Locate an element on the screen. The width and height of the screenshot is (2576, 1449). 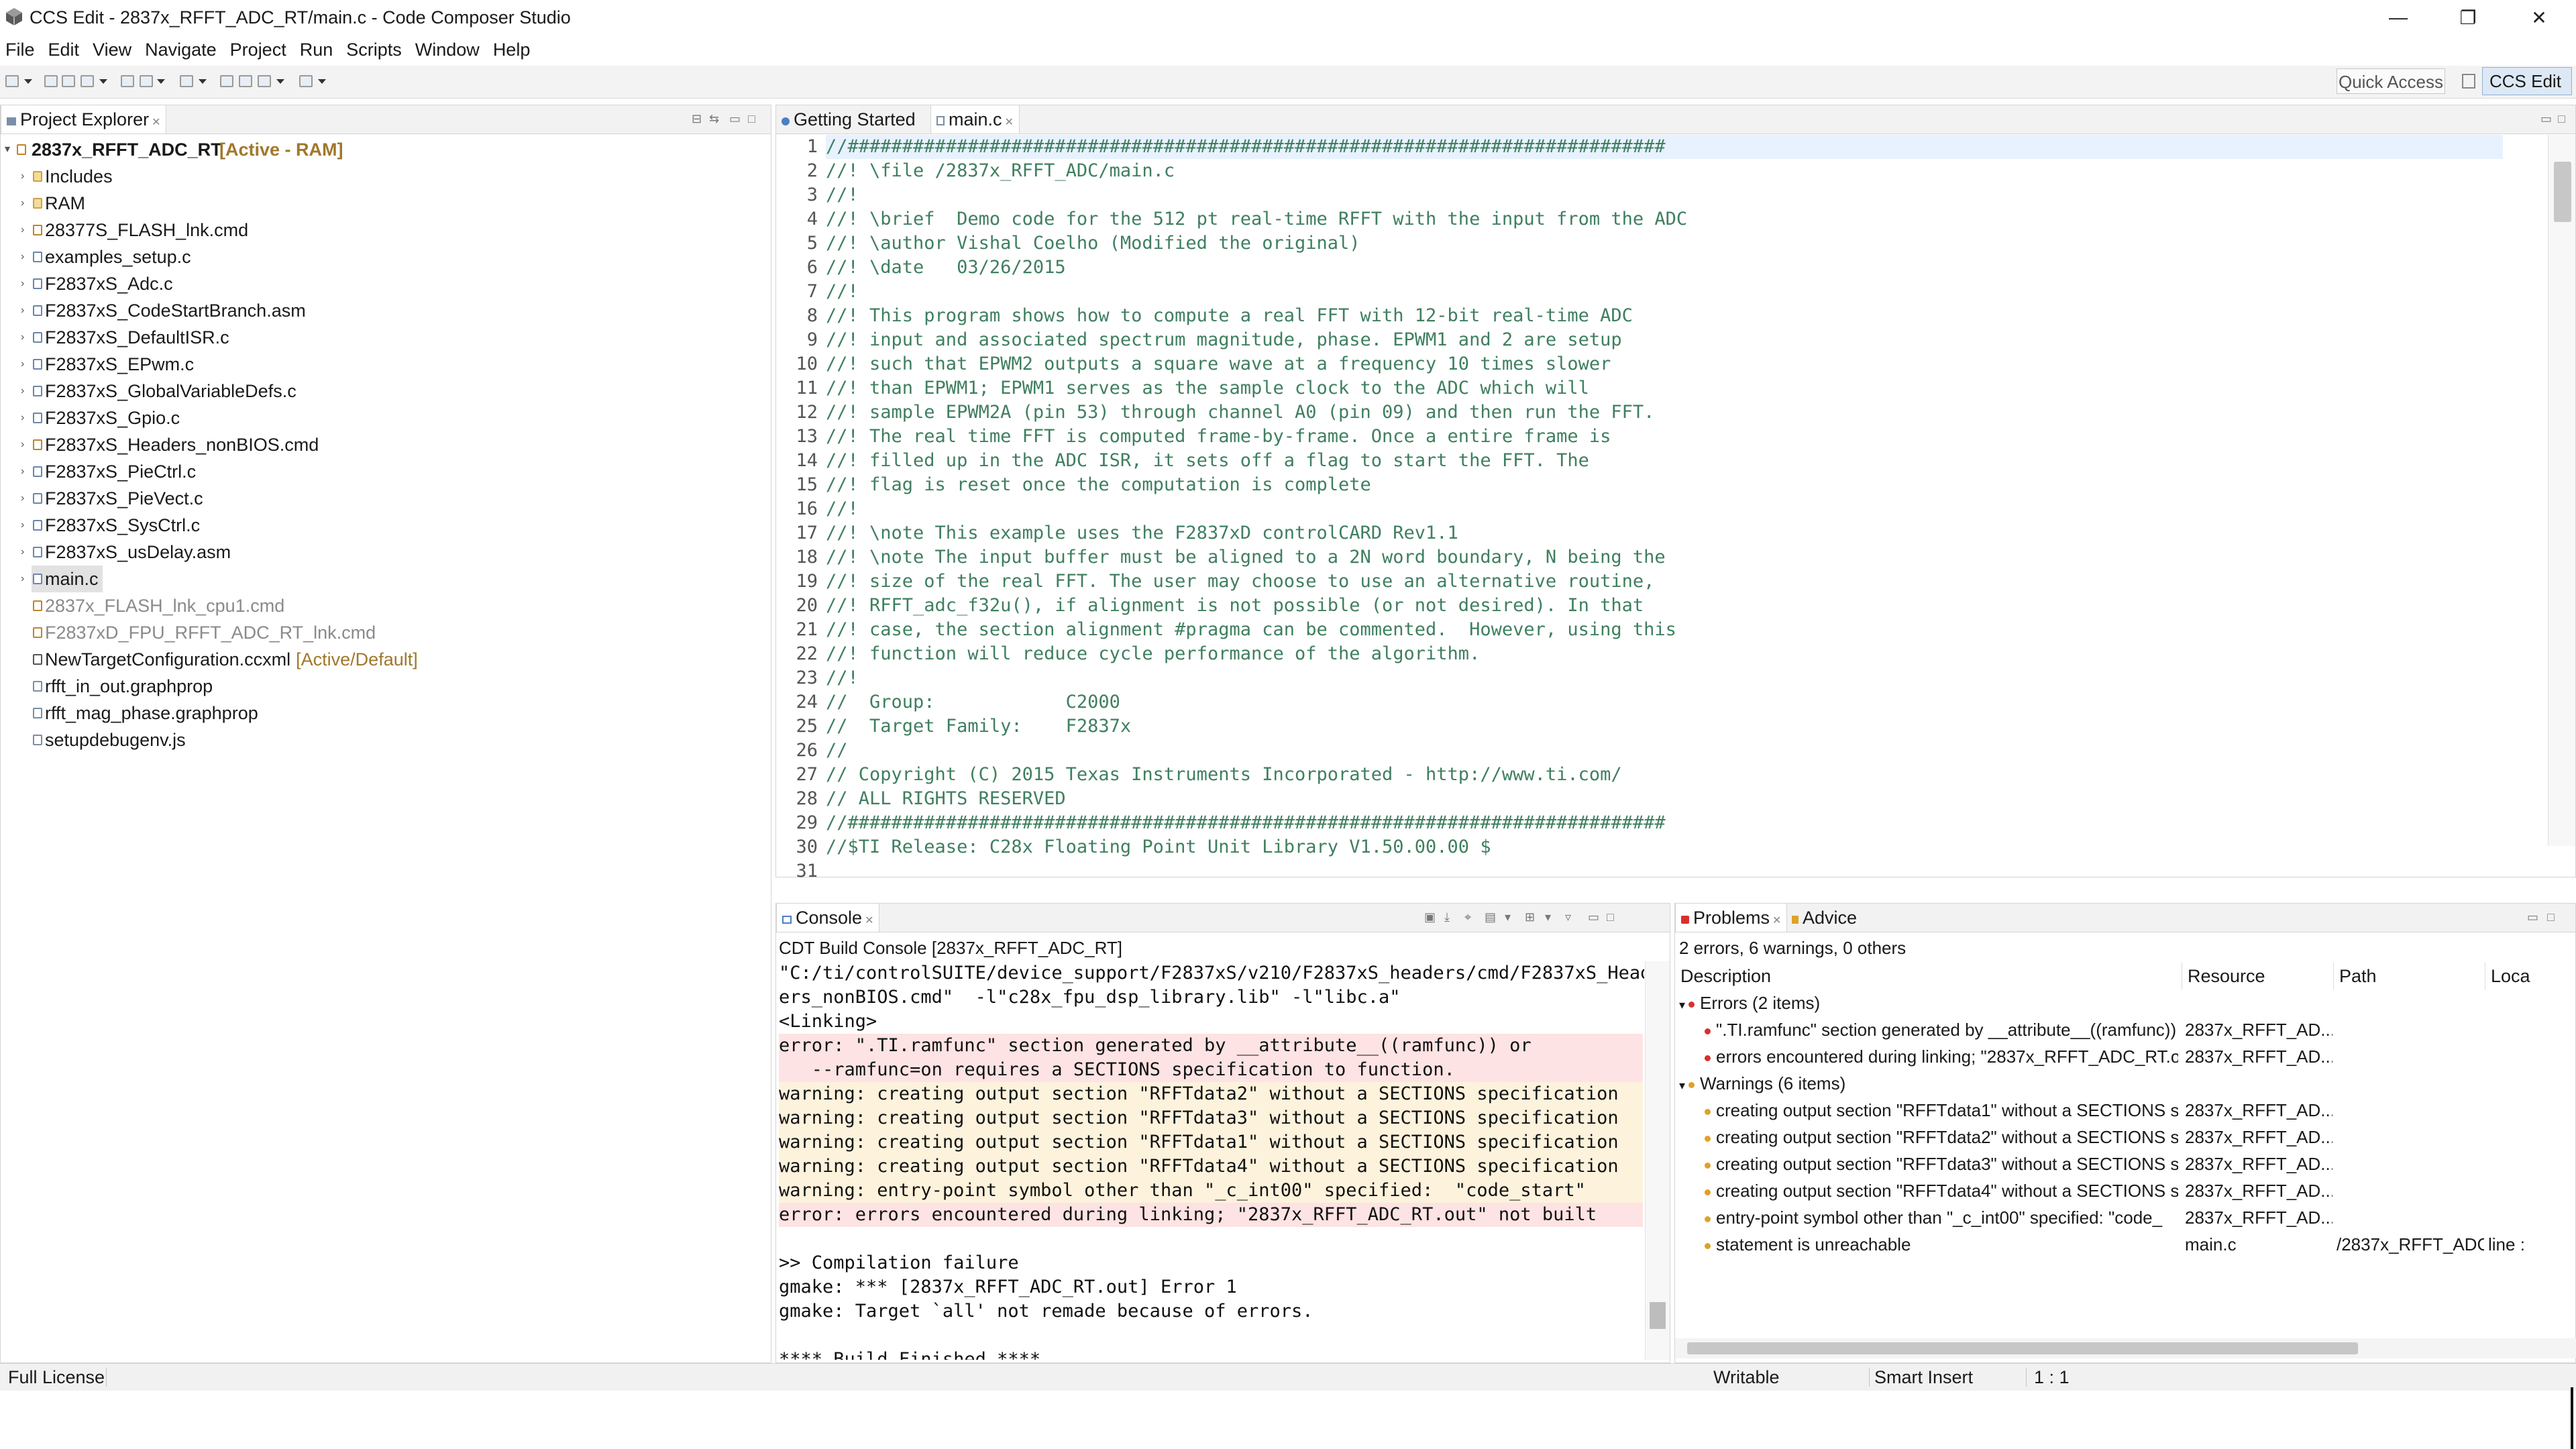
editor-scroll-thumb is located at coordinates (2562, 192).